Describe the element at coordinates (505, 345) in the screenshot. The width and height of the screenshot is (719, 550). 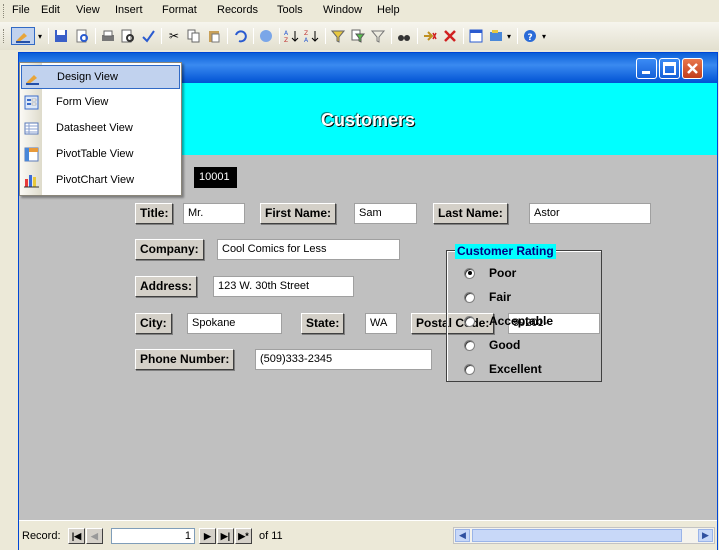
I see `rating-option-label: Good` at that location.